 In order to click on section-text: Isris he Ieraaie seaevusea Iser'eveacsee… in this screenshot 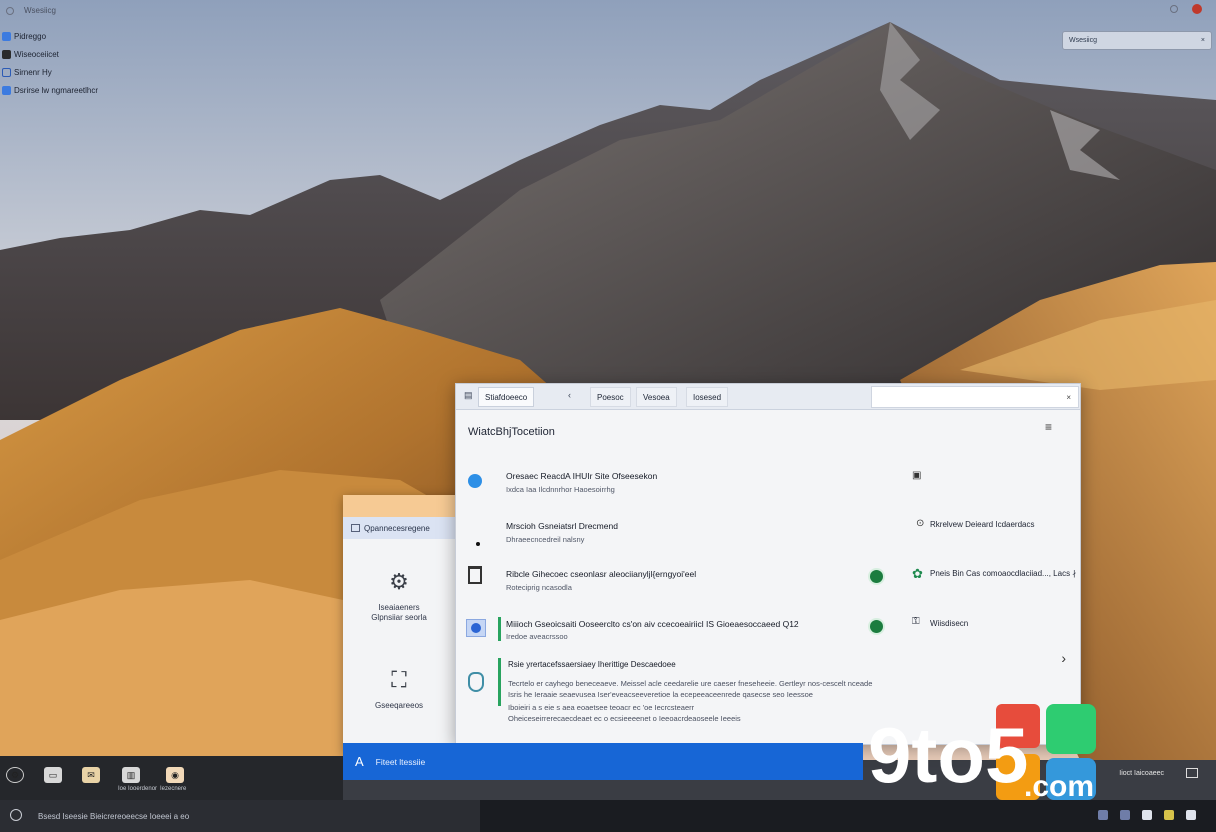, I will do `click(660, 694)`.